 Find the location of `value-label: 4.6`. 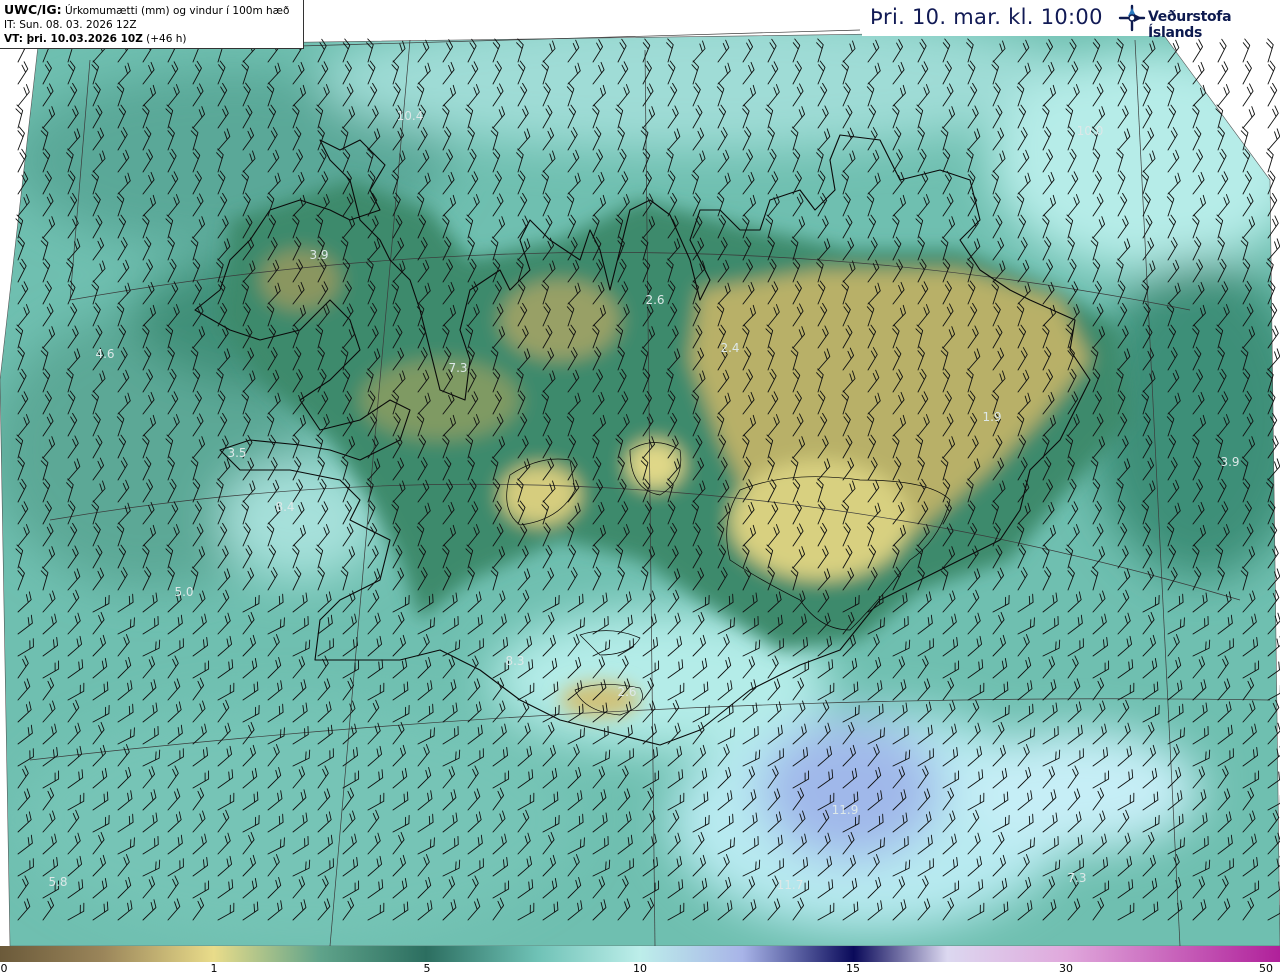

value-label: 4.6 is located at coordinates (104, 354).